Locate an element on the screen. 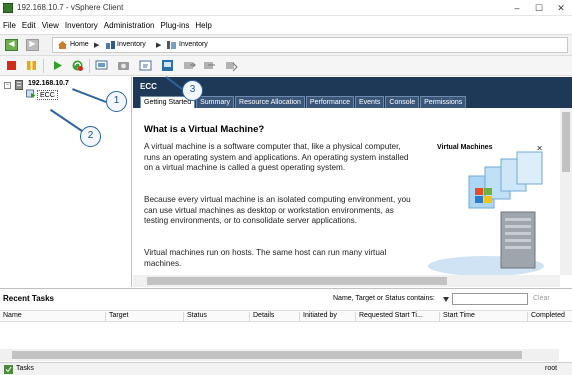  suspend-icon is located at coordinates (31, 65).